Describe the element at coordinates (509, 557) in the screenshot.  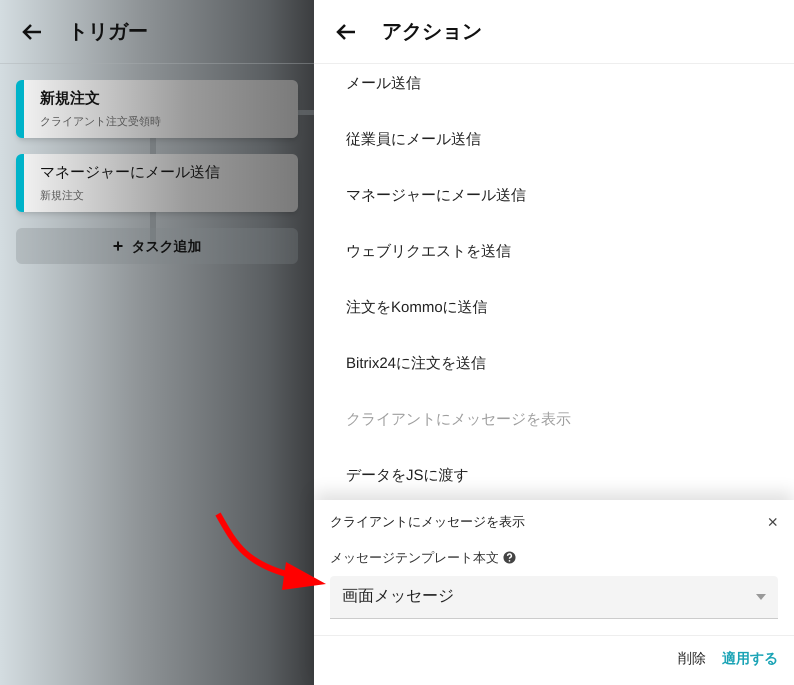
I see `help-icon` at that location.